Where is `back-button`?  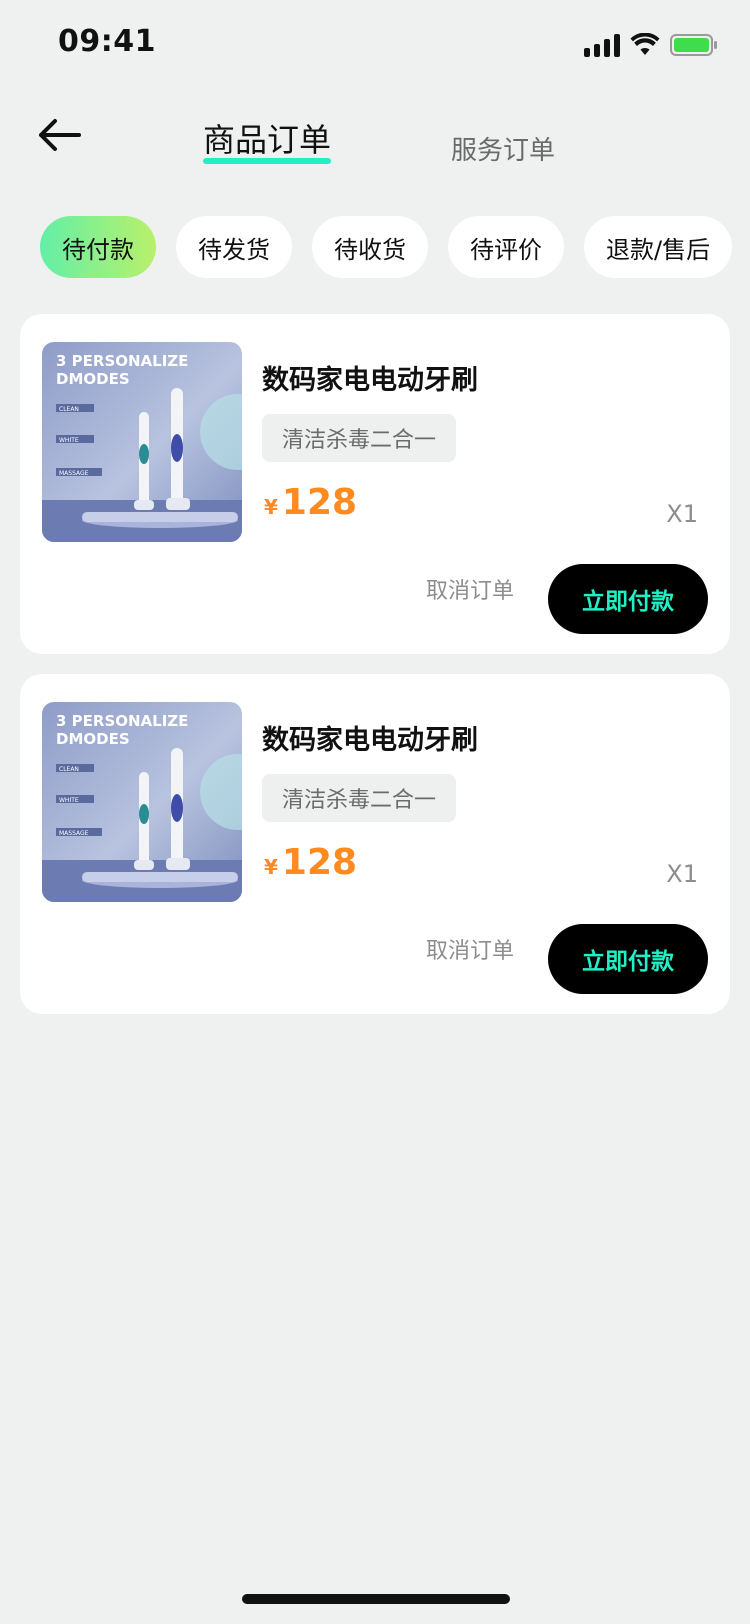
back-button is located at coordinates (59, 135).